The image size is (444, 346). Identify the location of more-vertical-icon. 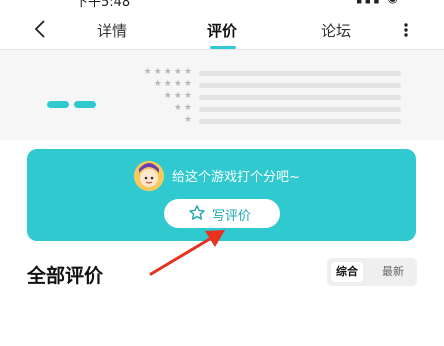
(406, 30).